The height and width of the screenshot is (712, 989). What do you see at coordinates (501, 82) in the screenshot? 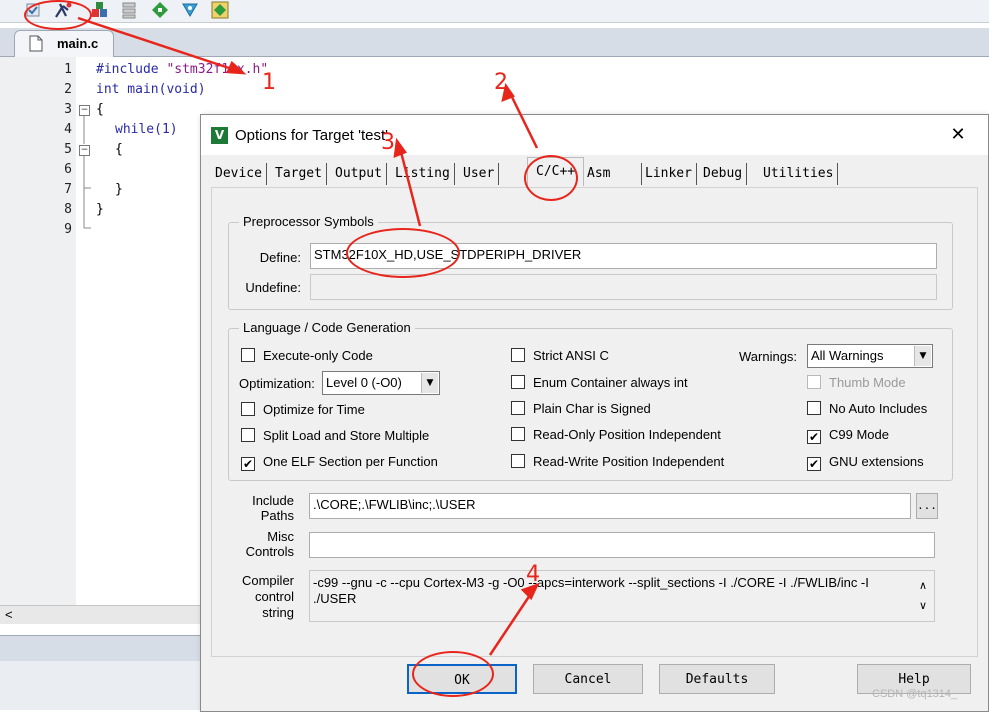
I see `annotation-number: 2` at bounding box center [501, 82].